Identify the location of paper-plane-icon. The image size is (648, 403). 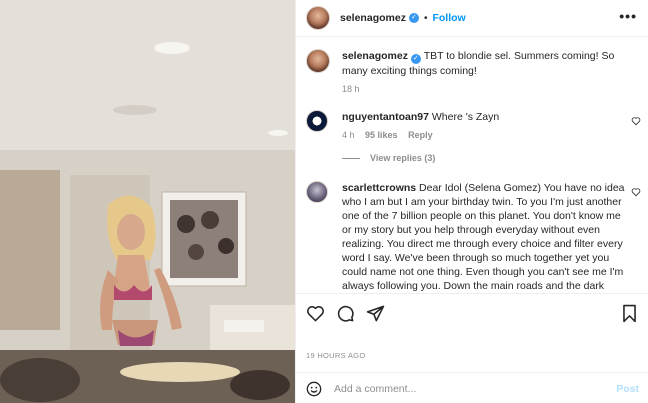
(375, 313).